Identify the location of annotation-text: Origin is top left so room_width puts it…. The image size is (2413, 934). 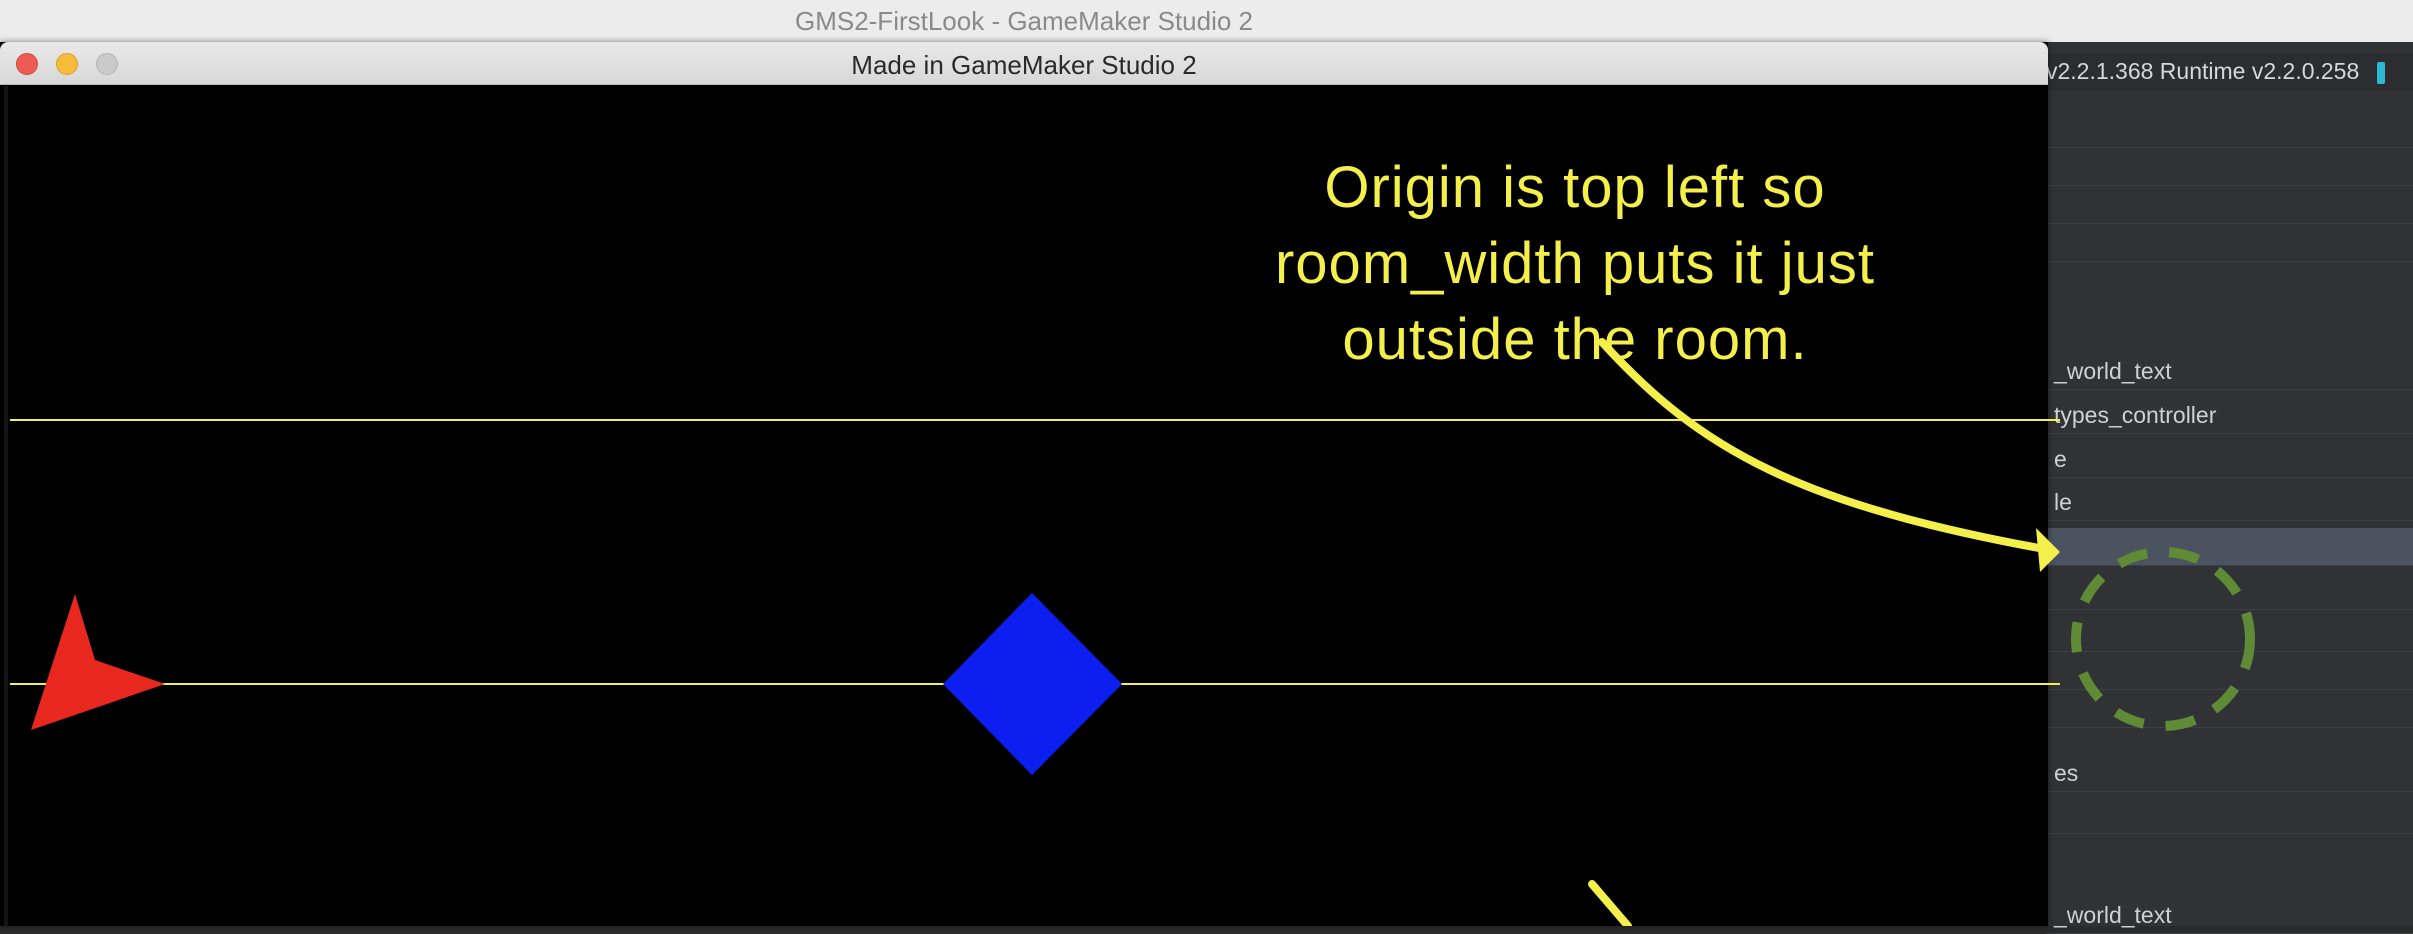
(1575, 264).